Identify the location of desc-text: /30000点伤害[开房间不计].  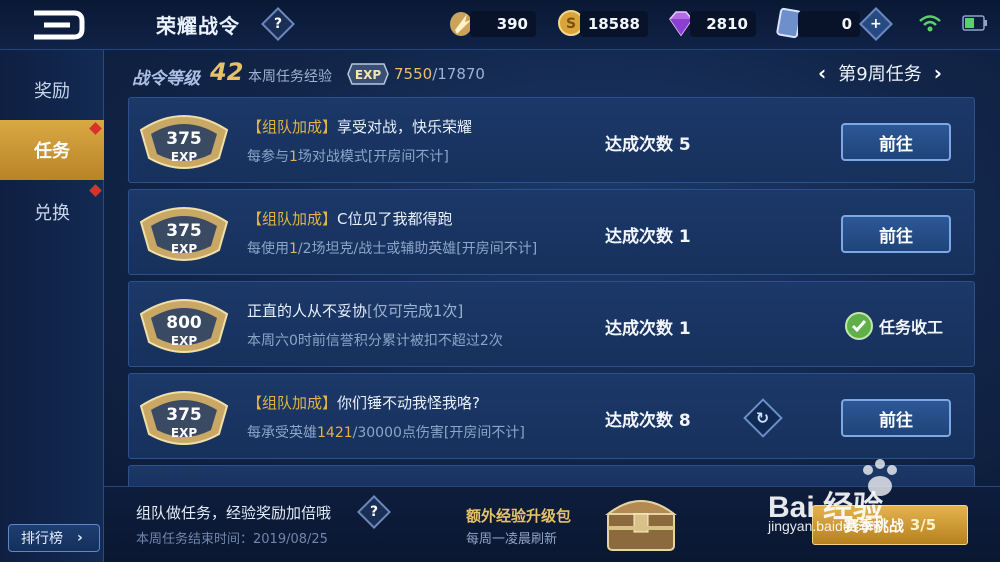
(438, 433).